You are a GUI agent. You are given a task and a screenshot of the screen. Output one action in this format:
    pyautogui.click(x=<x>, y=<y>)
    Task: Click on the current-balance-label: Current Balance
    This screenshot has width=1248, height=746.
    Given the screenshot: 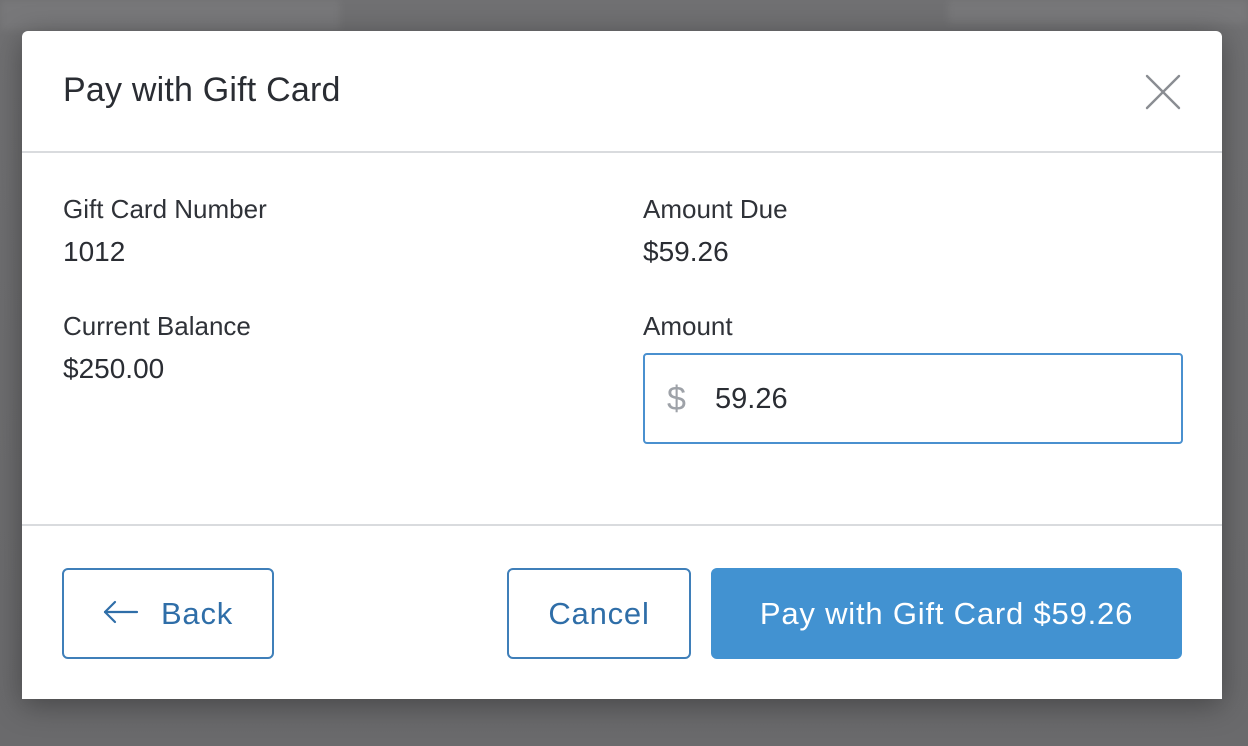 What is the action you would take?
    pyautogui.click(x=157, y=326)
    